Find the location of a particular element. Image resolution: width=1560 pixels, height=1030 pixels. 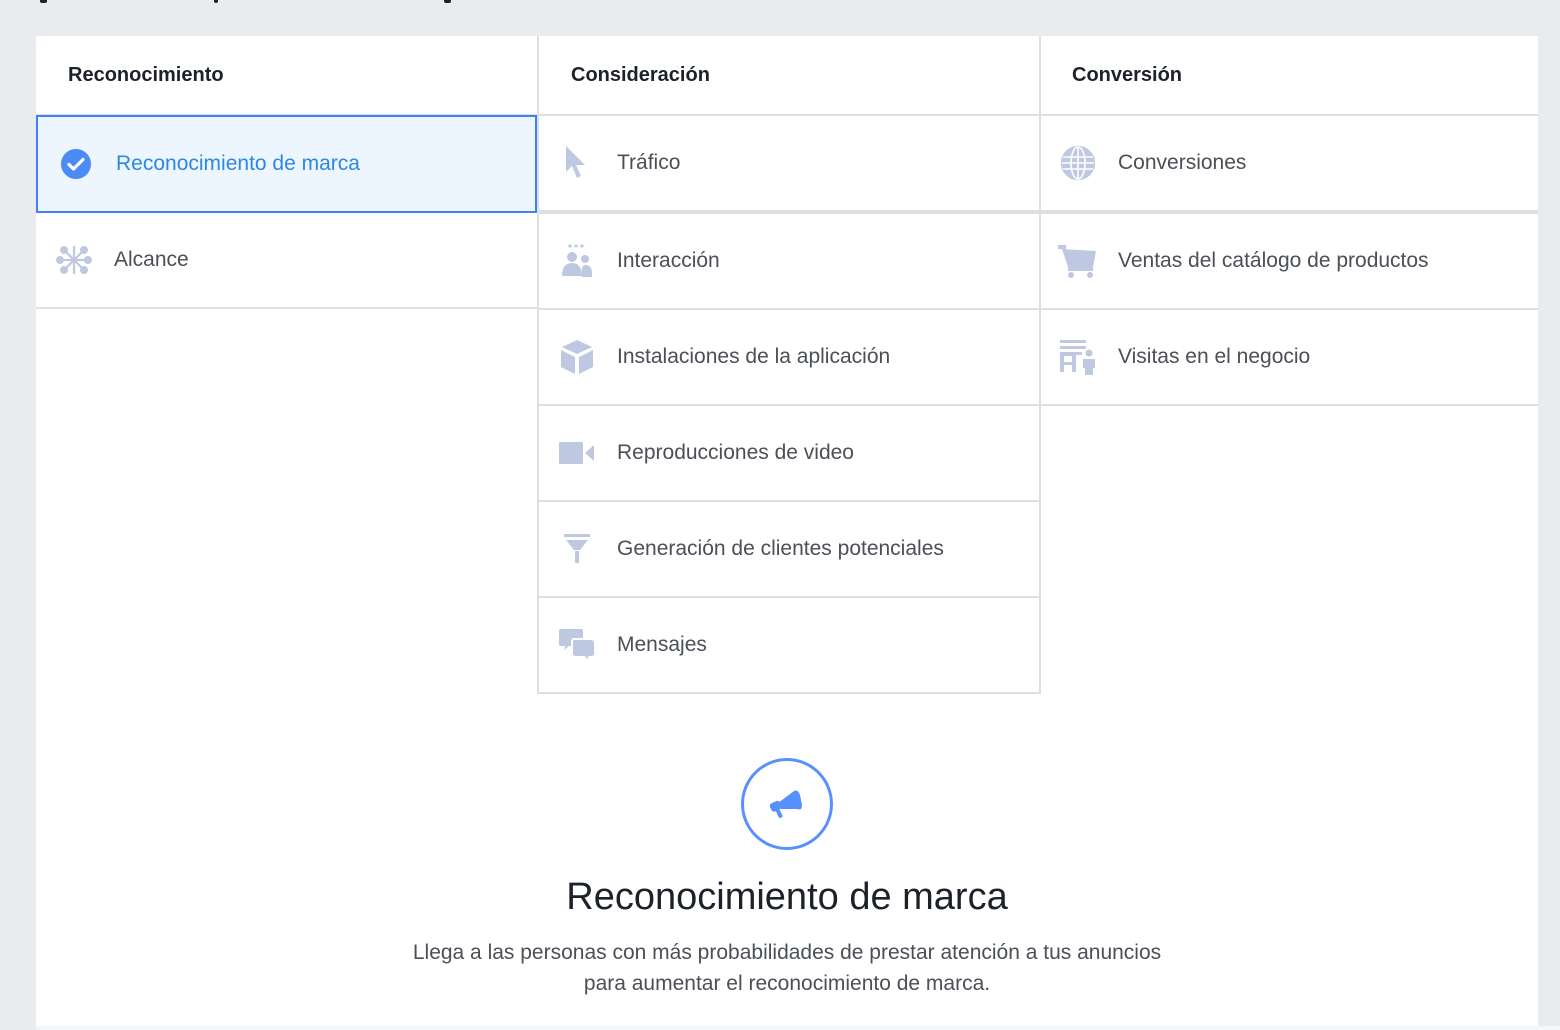

objective-conversions: Conversiones is located at coordinates (1289, 165).